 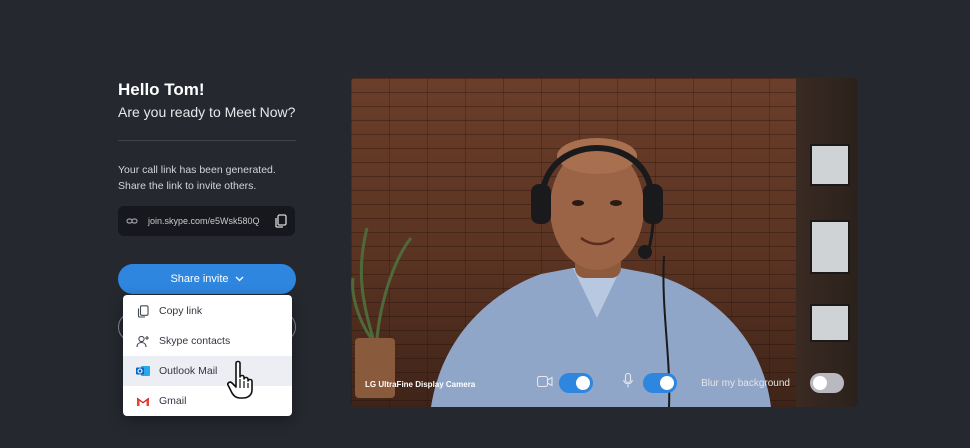 What do you see at coordinates (544, 383) in the screenshot?
I see `camera-icon` at bounding box center [544, 383].